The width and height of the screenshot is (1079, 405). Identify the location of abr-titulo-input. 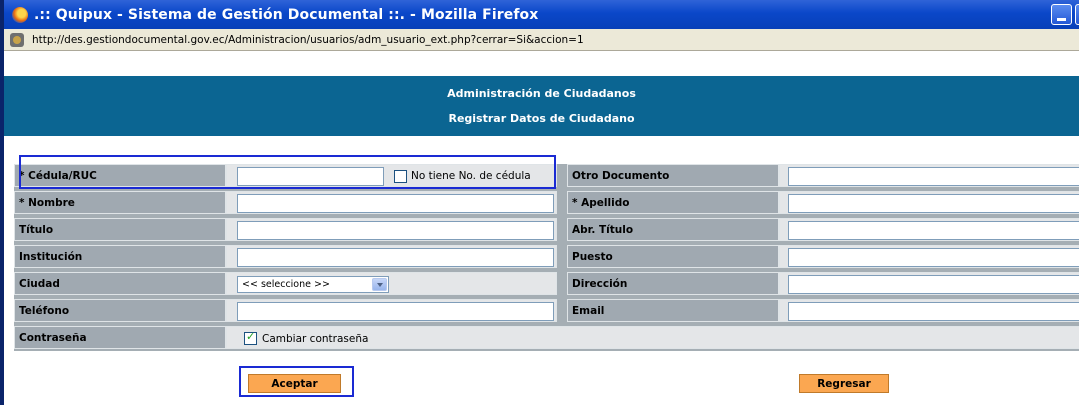
(933, 230).